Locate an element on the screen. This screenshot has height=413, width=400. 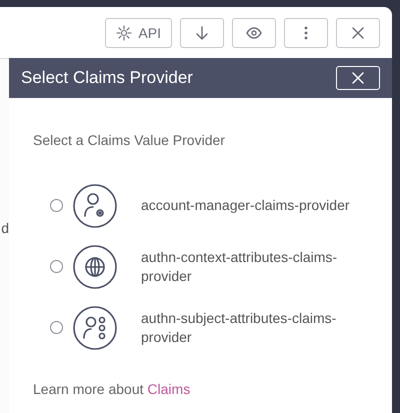
api-button: API is located at coordinates (138, 33).